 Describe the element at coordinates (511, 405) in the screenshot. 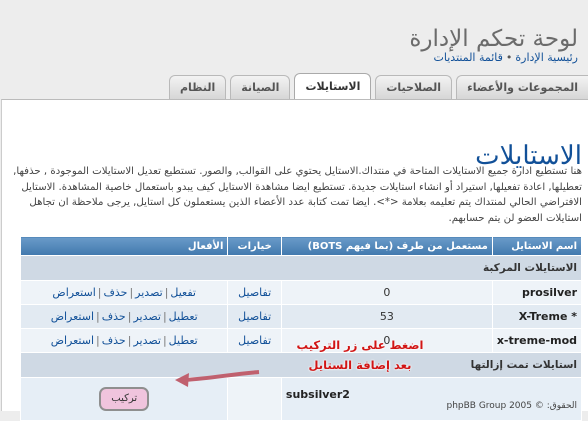

I see `style-copyright: الحقوق: © phpBB Group 2005` at that location.